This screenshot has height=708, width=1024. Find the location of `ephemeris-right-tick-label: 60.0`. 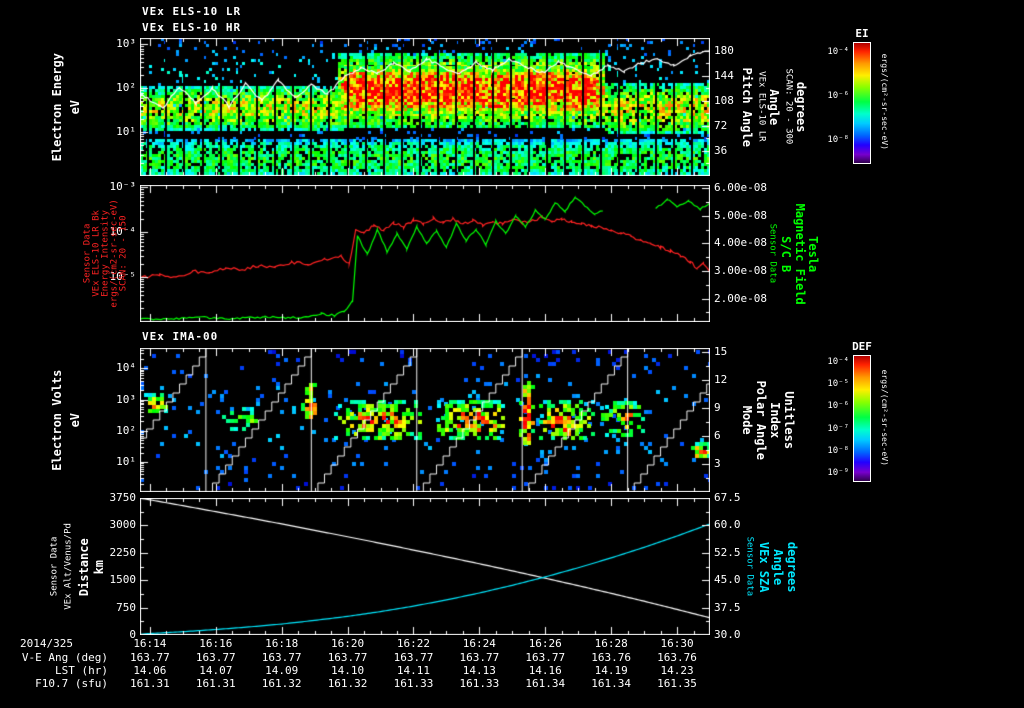

ephemeris-right-tick-label: 60.0 is located at coordinates (727, 525).